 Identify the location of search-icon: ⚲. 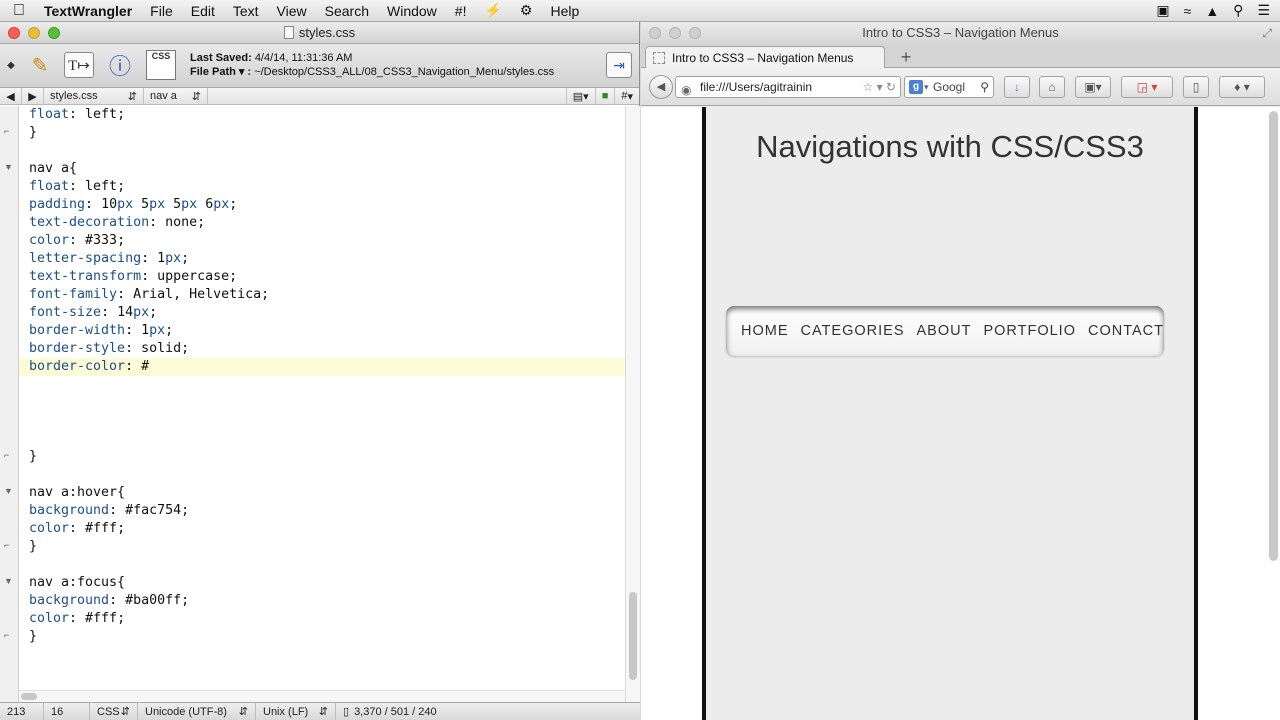
(1238, 10).